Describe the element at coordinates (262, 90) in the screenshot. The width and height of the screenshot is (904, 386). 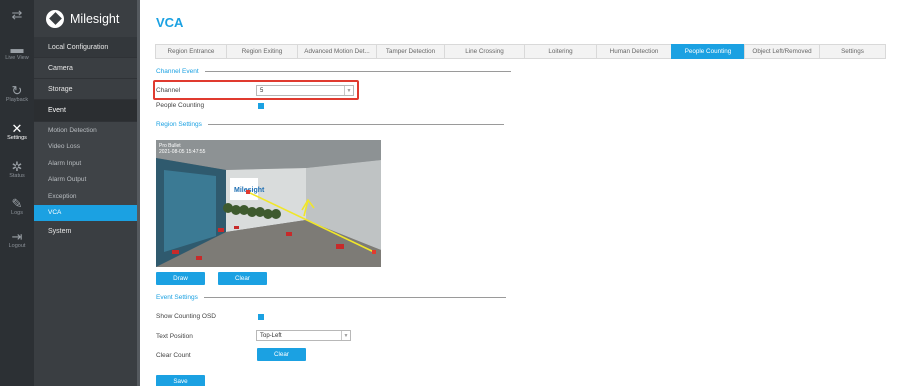
I see `channel-select-value: 5` at that location.